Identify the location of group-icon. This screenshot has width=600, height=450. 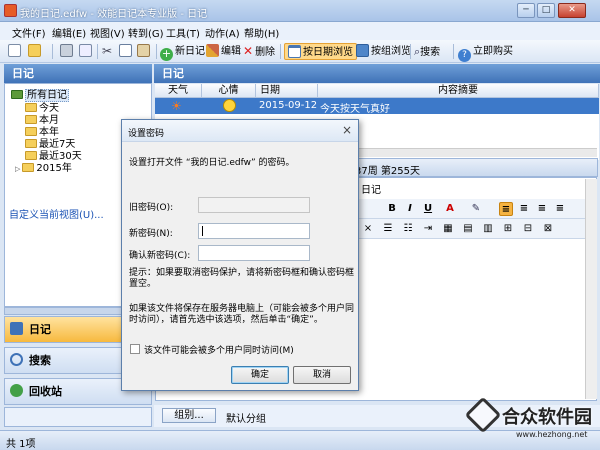
(362, 50).